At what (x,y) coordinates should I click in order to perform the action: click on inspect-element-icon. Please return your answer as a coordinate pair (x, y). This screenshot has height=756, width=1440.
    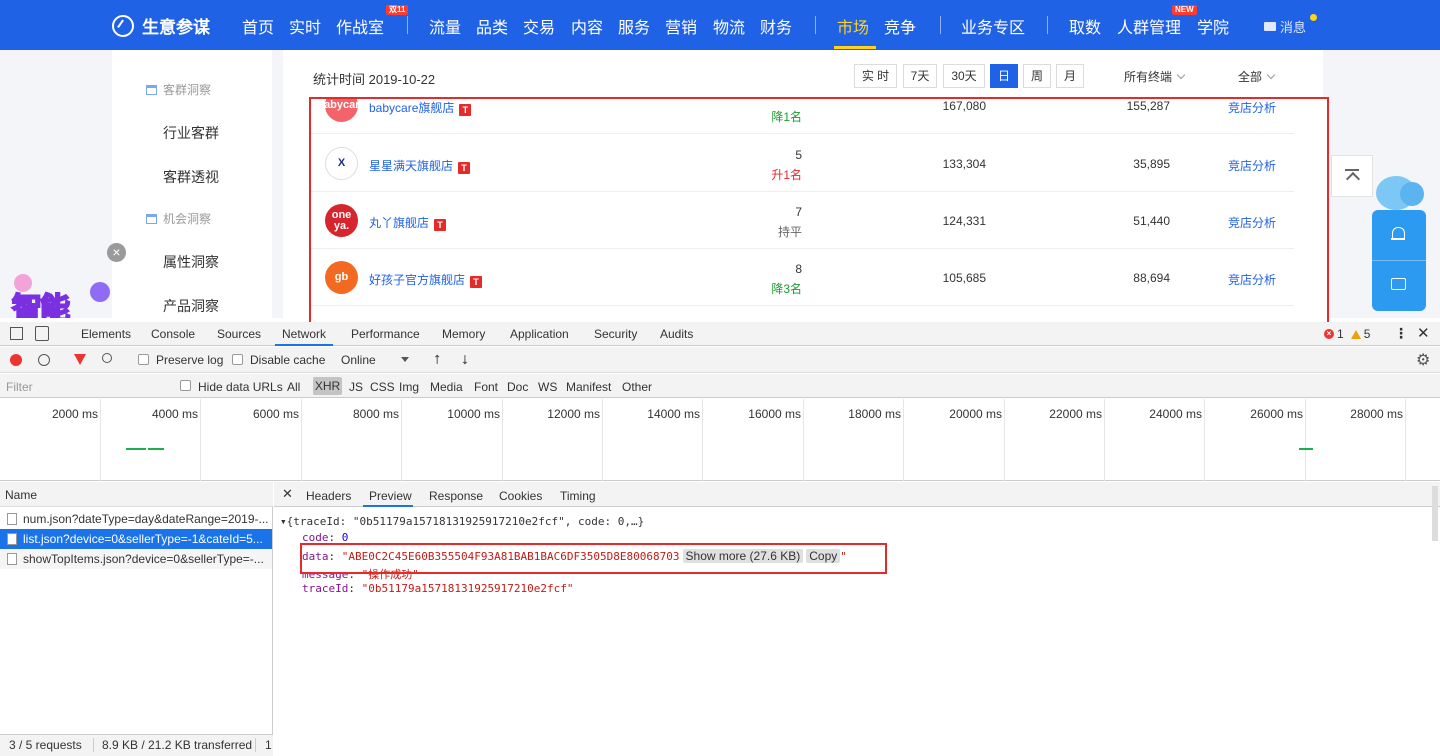
    Looking at the image, I should click on (16, 333).